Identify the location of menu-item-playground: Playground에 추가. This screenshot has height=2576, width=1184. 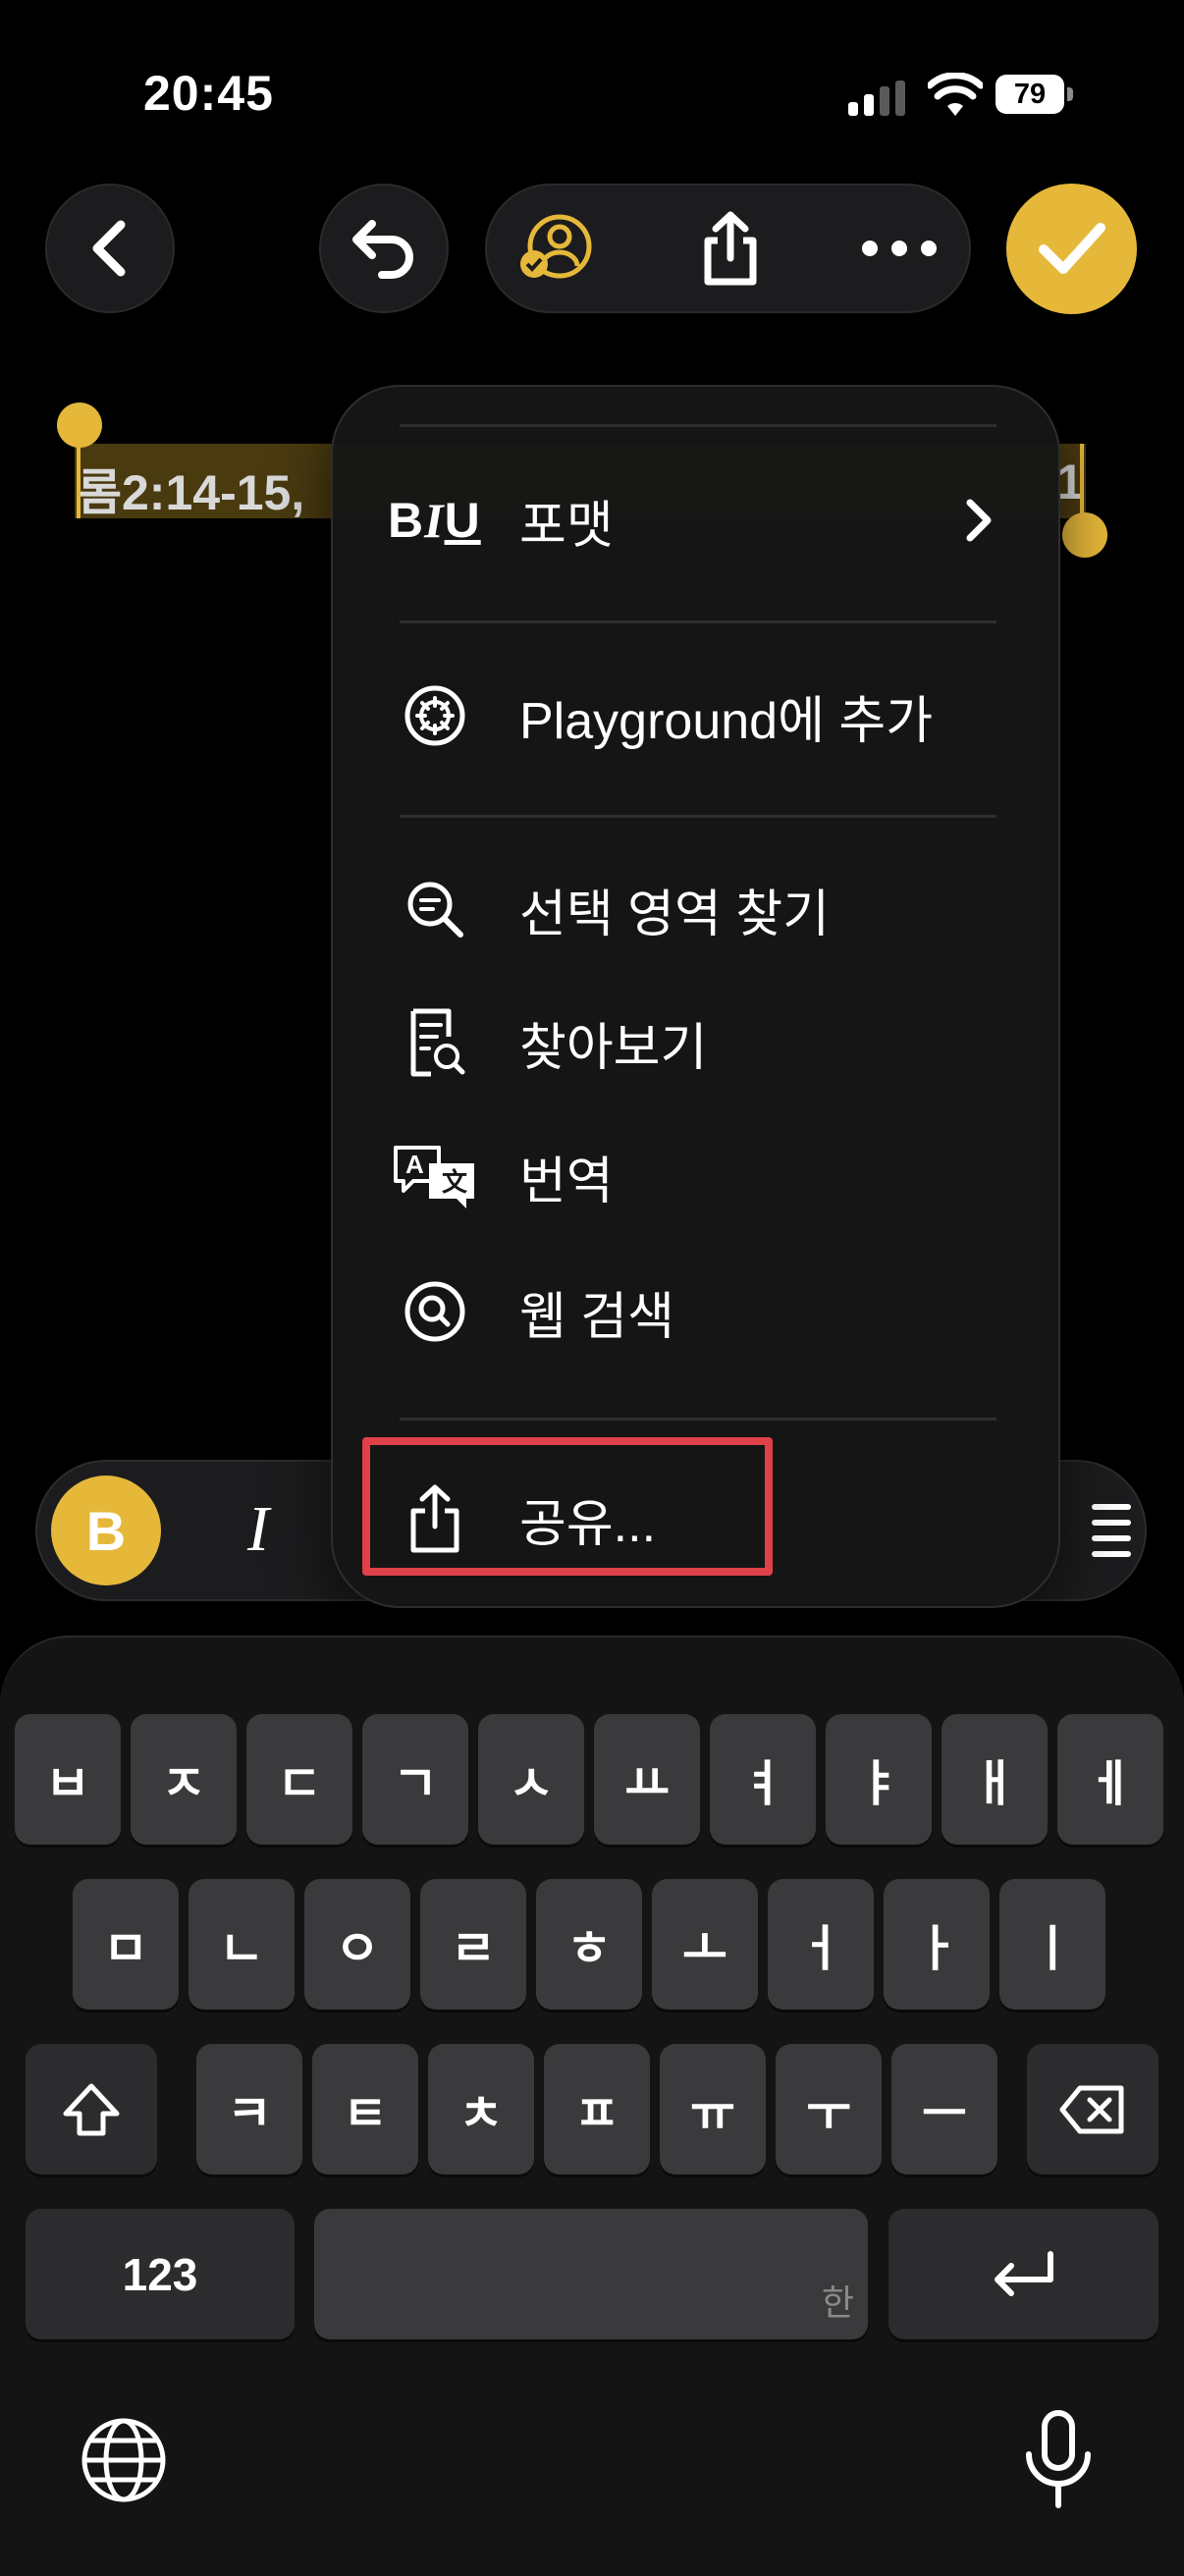
(696, 715).